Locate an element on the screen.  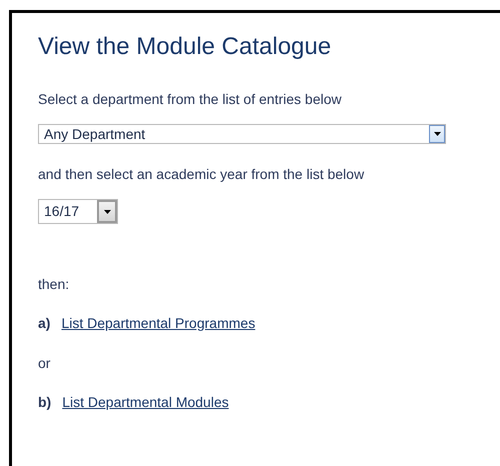
option-letter: b) is located at coordinates (45, 402).